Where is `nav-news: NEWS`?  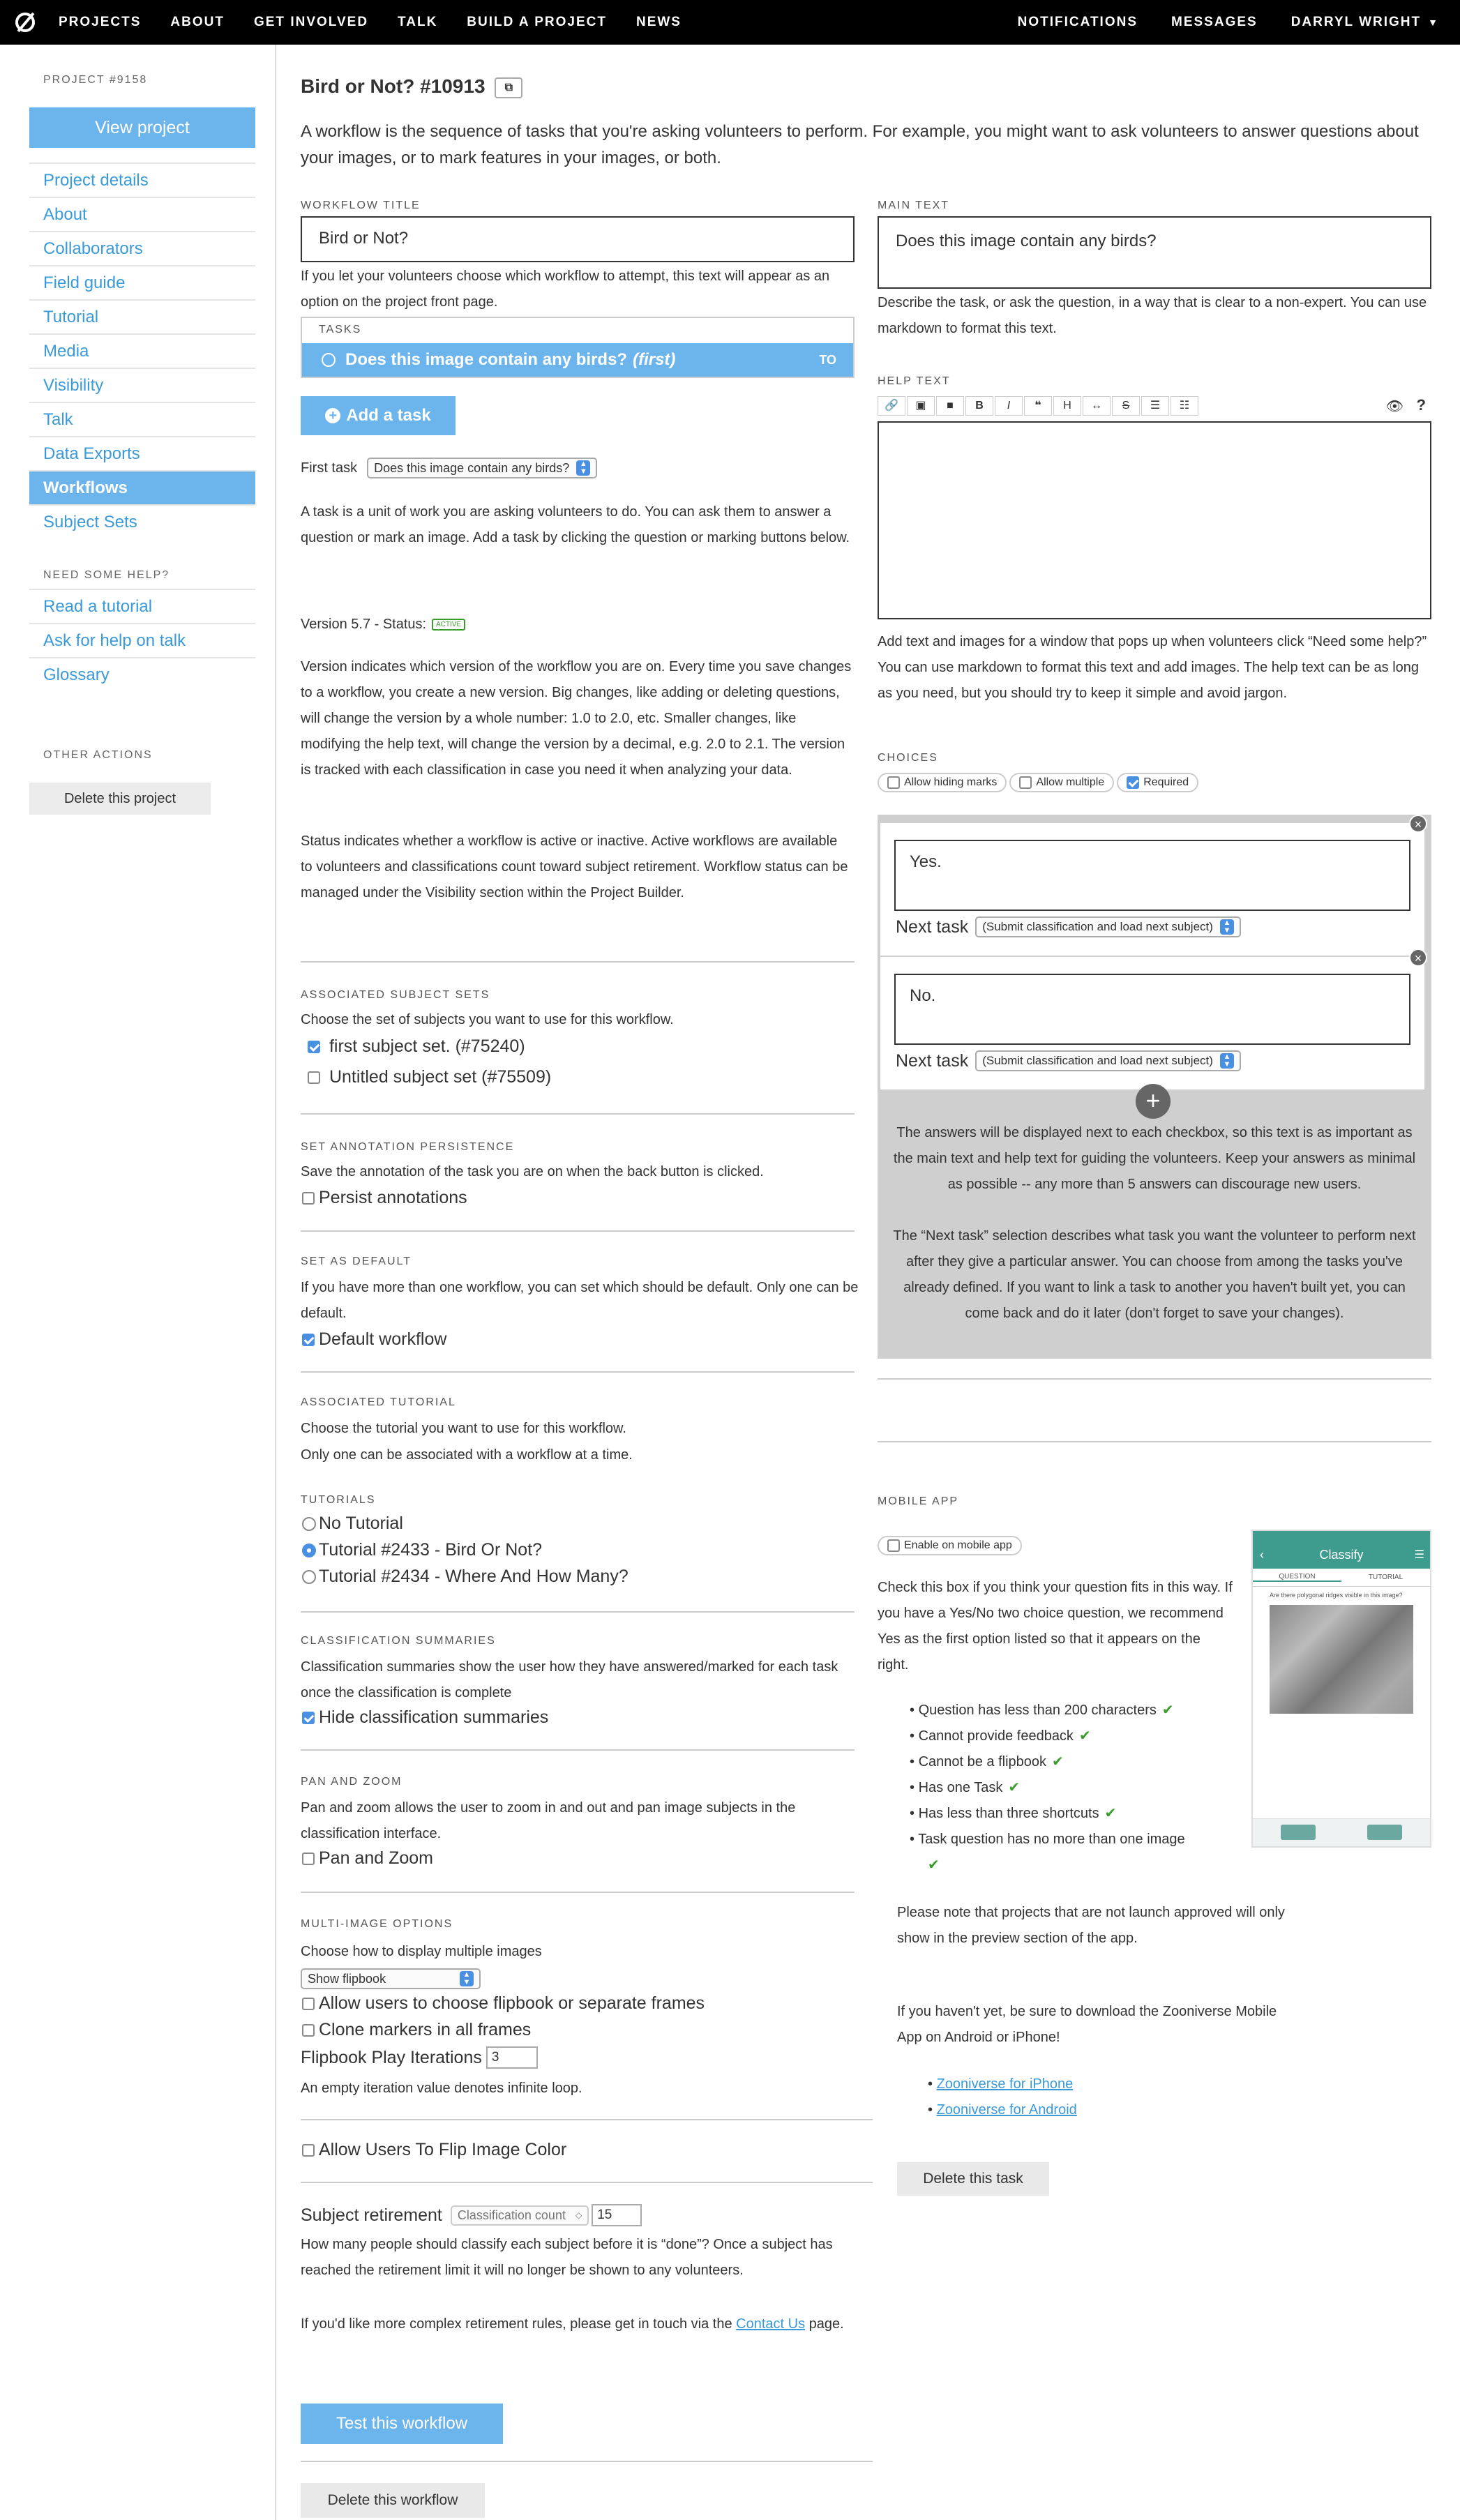
nav-news: NEWS is located at coordinates (659, 22).